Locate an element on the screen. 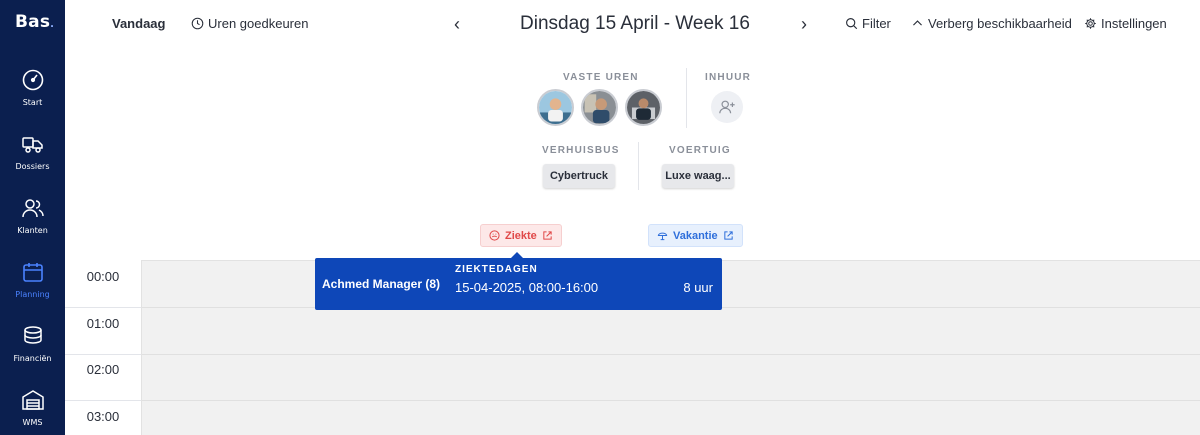 The width and height of the screenshot is (1200, 435). chevron-right-icon: › is located at coordinates (804, 24).